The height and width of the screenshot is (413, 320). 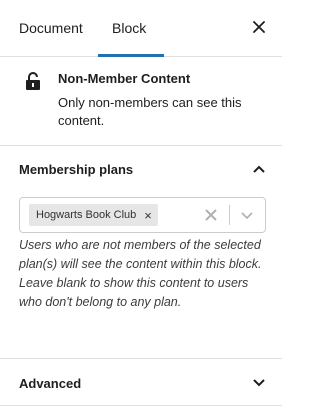 What do you see at coordinates (50, 383) in the screenshot?
I see `panel-title: Advanced` at bounding box center [50, 383].